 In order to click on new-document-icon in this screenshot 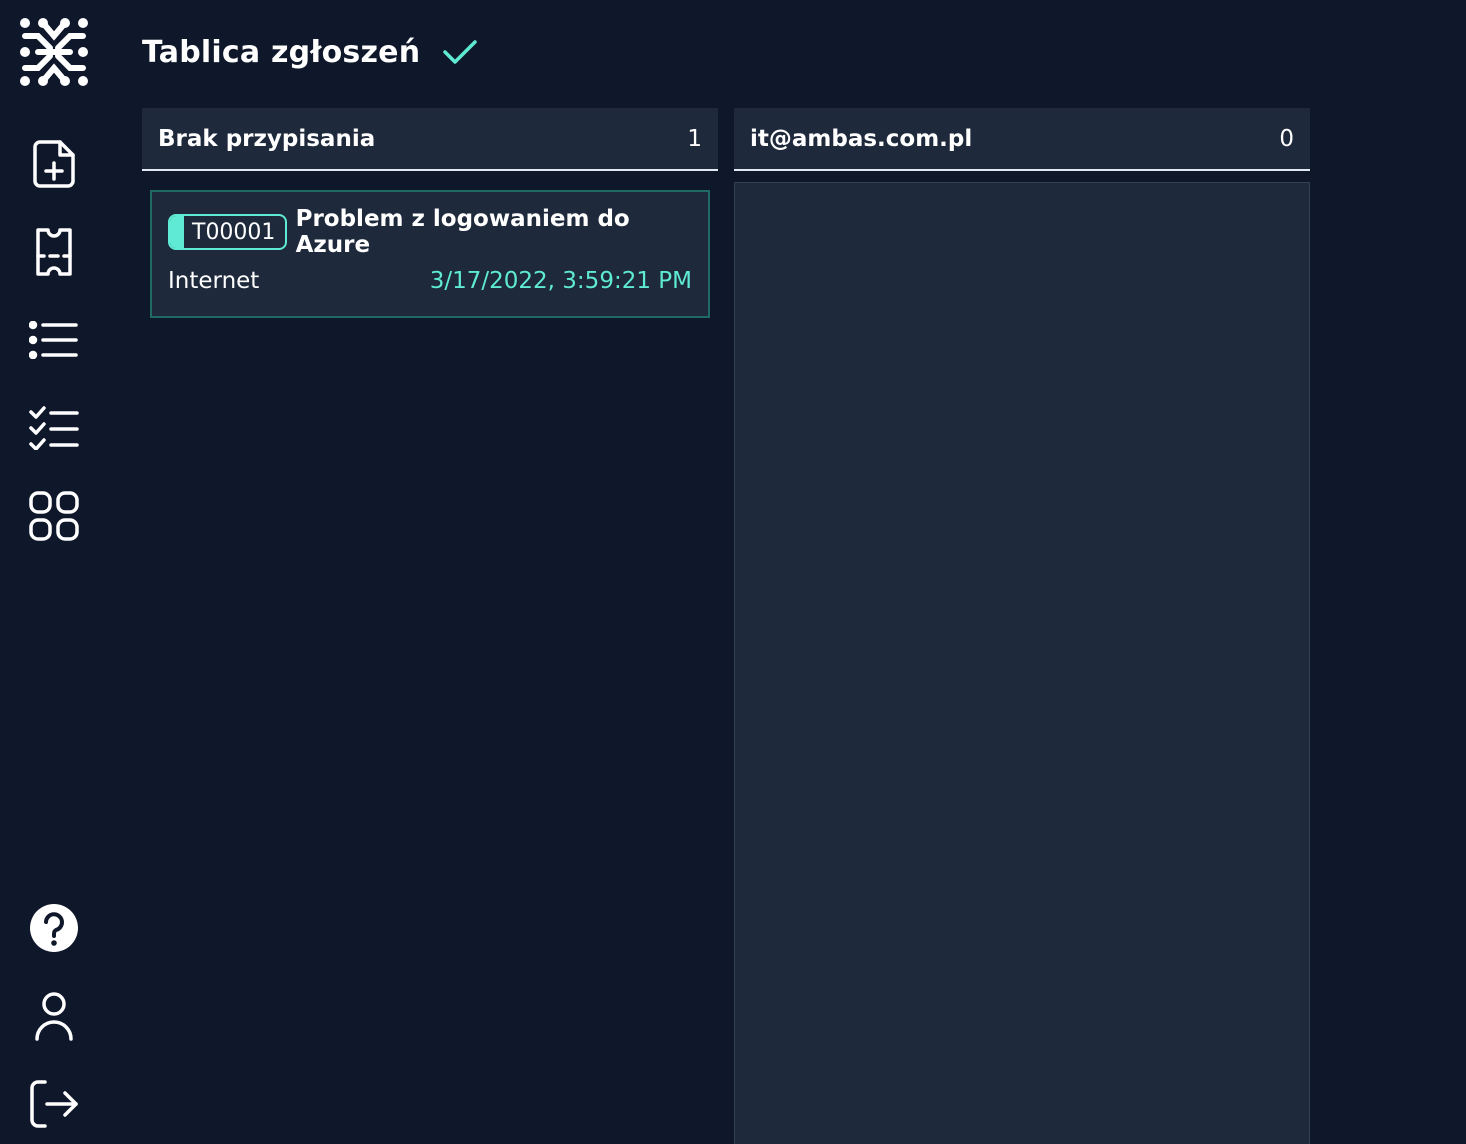, I will do `click(54, 164)`.